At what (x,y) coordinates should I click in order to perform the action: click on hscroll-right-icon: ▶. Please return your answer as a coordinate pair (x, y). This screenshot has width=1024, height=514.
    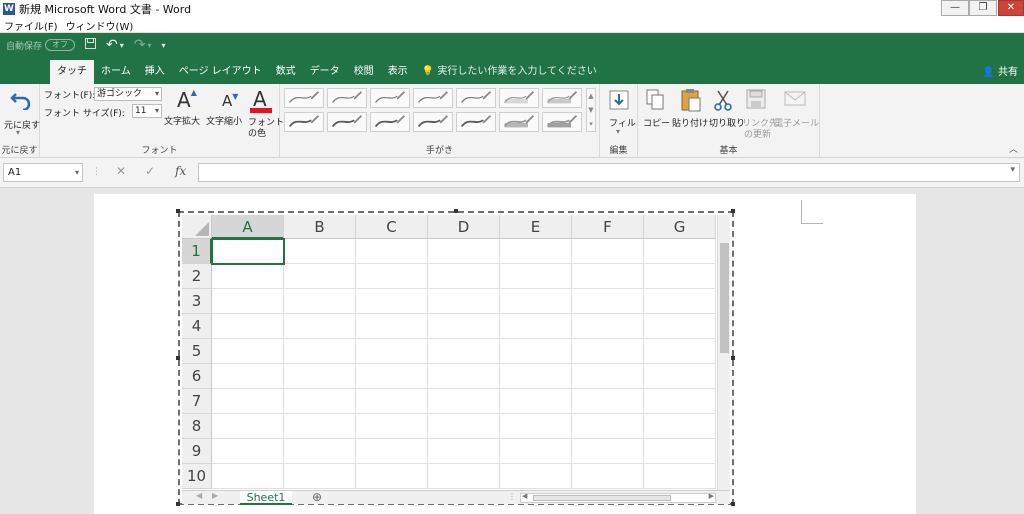
    Looking at the image, I should click on (711, 496).